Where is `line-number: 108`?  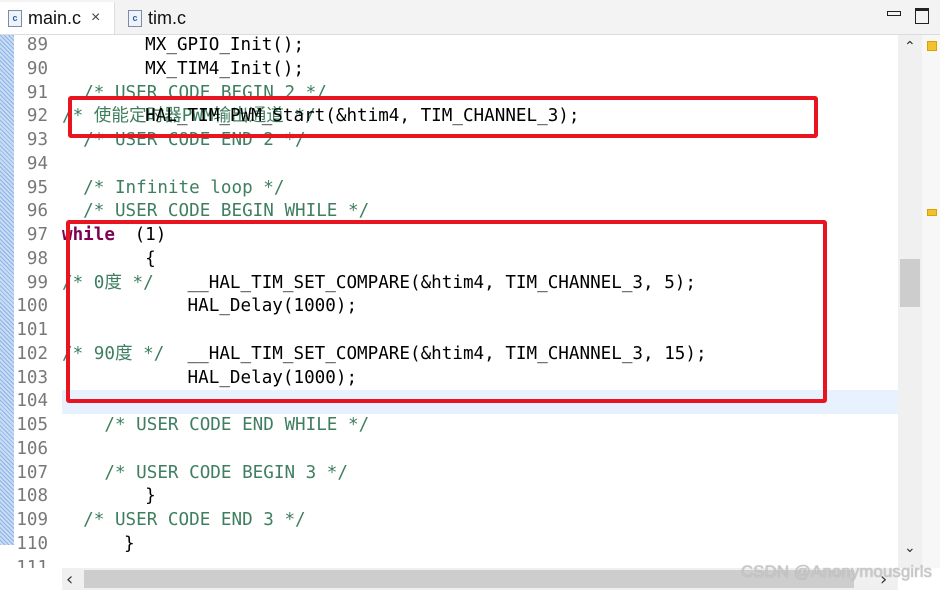
line-number: 108 is located at coordinates (32, 496).